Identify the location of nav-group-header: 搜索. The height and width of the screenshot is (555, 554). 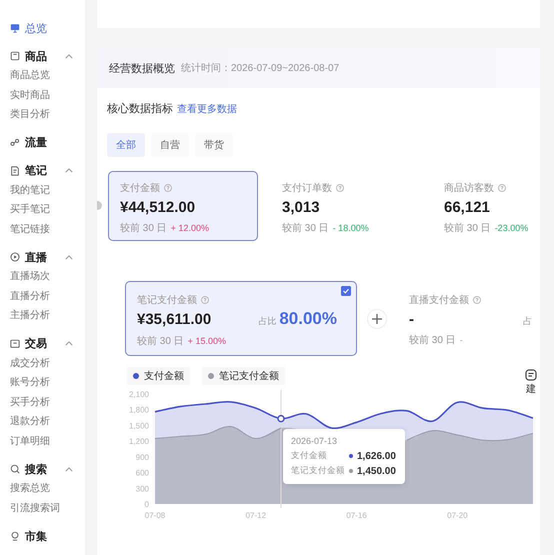
(47, 469).